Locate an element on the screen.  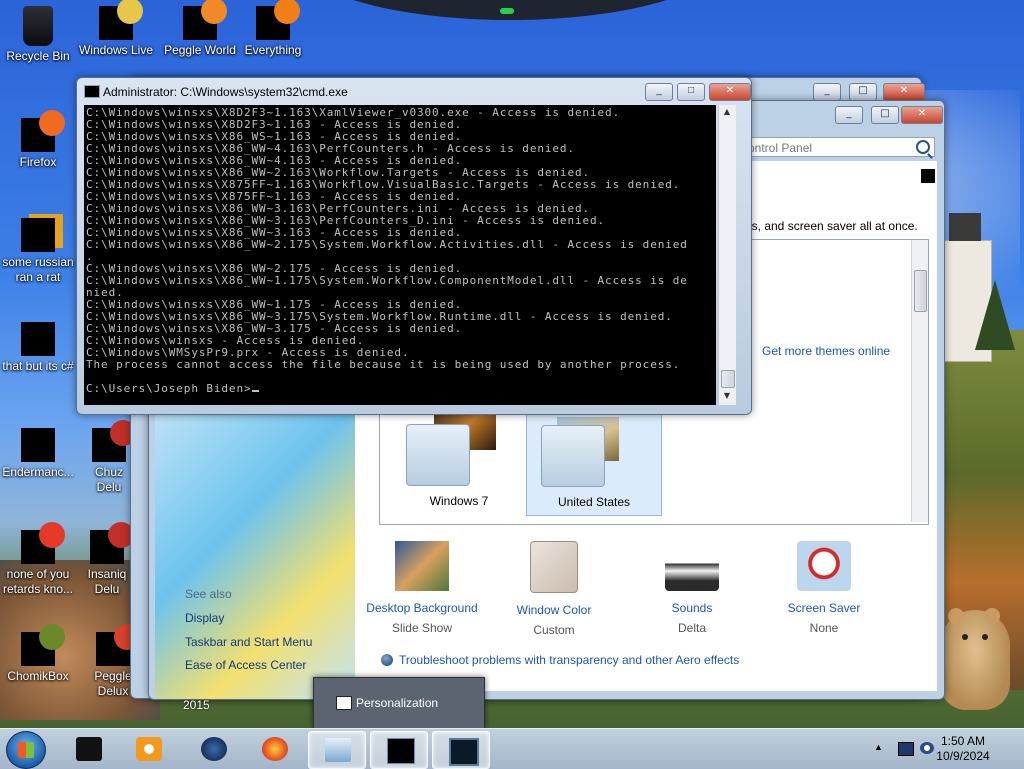
taskbar-item-firefox is located at coordinates (274, 749).